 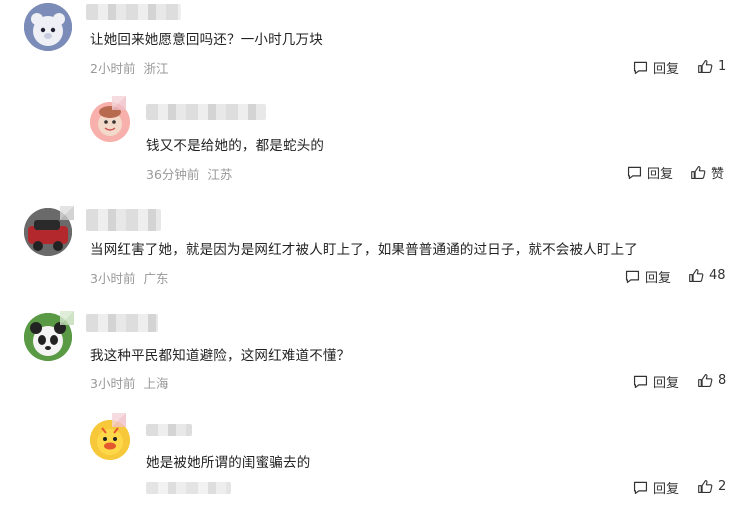 I want to click on comment-location: 广东, so click(x=156, y=278).